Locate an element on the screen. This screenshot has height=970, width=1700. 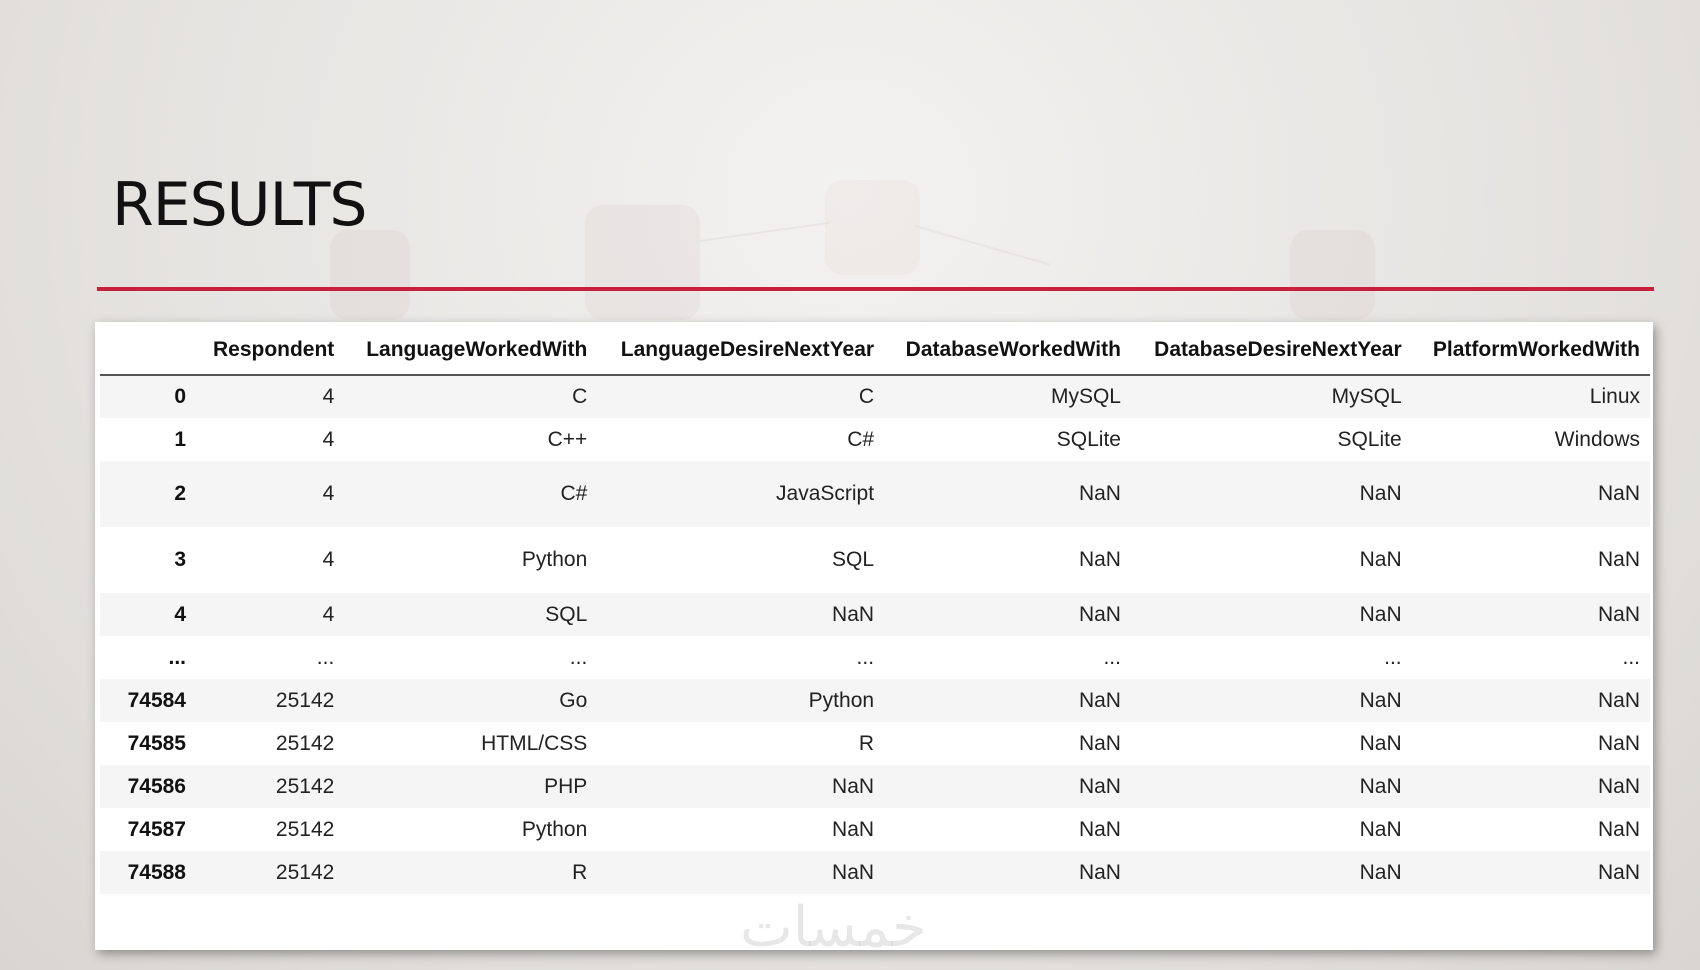
table-cell: JavaScript is located at coordinates (825, 493).